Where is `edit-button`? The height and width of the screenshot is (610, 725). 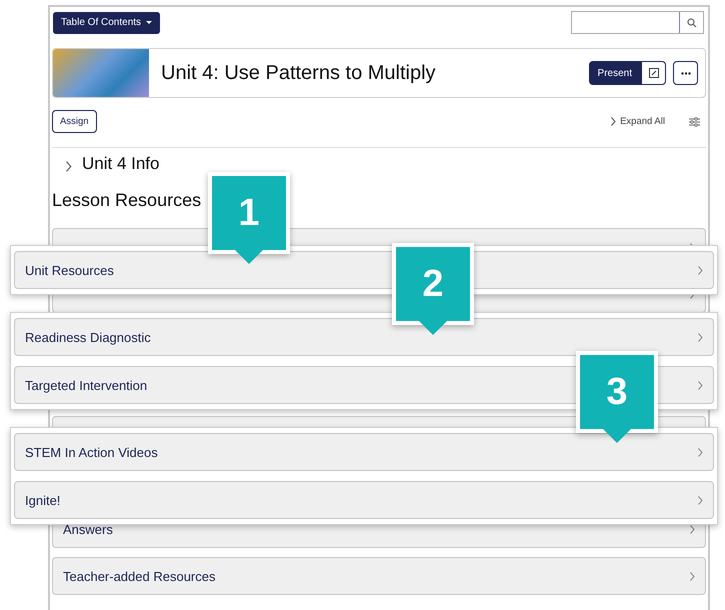 edit-button is located at coordinates (653, 73).